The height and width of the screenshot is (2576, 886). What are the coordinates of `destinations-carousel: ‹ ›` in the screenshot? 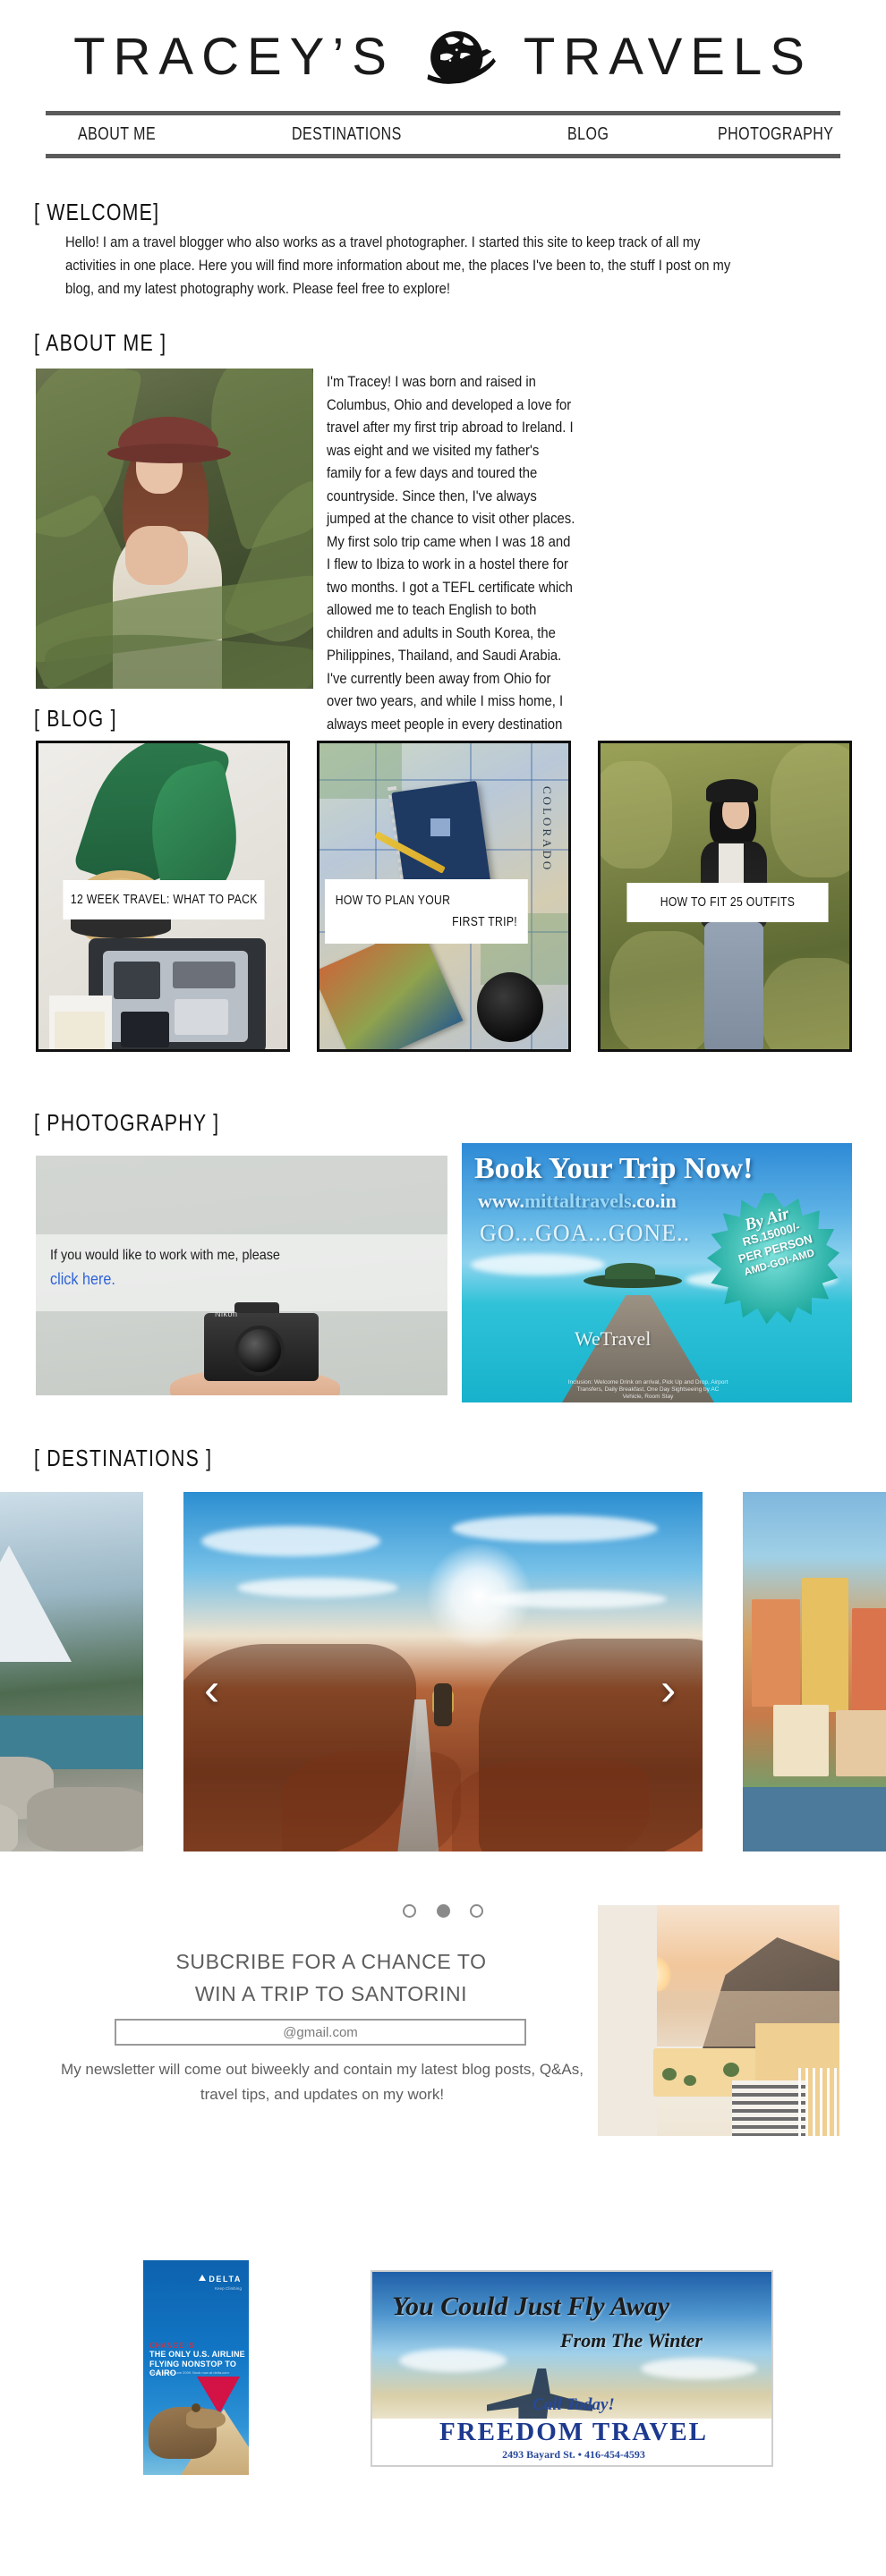 It's located at (443, 1672).